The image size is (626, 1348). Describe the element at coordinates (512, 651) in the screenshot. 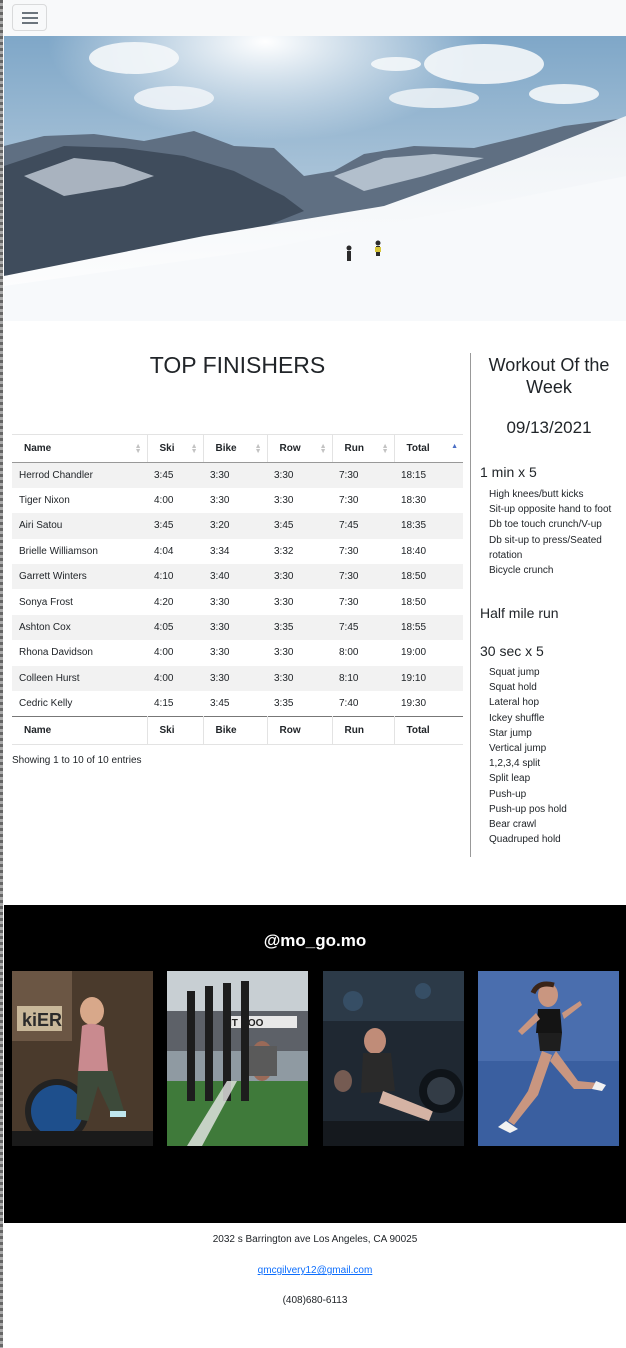

I see `workout-section-heading: 30 sec x 5` at that location.